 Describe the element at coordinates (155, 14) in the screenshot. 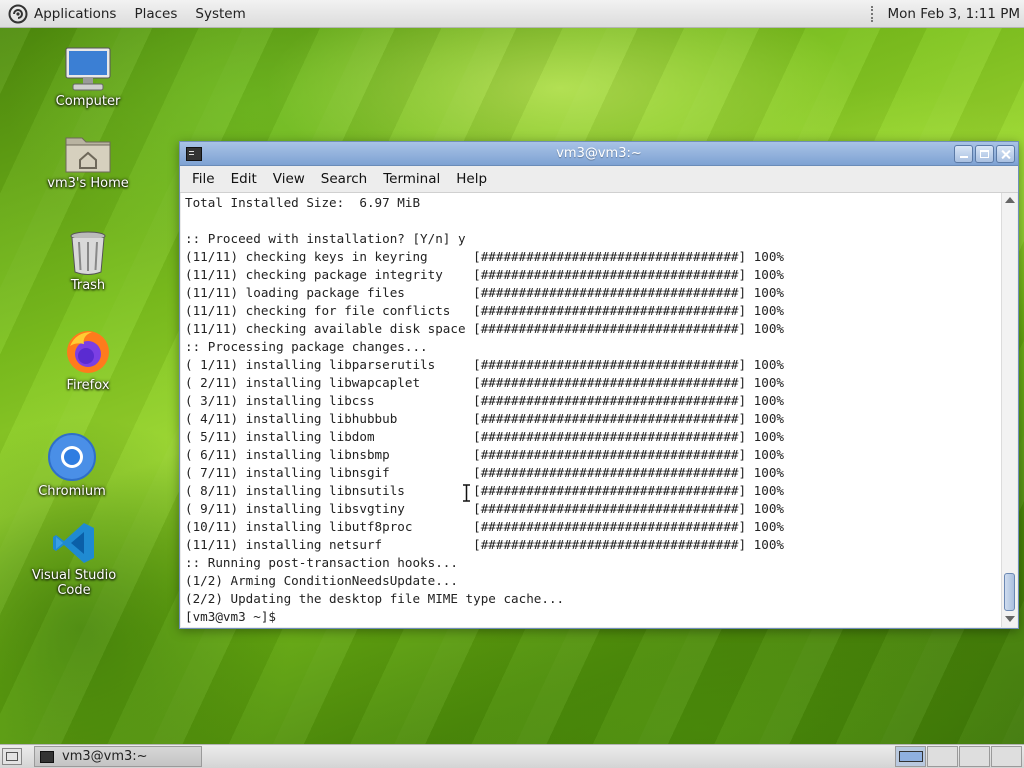

I see `places-menu: Places` at that location.